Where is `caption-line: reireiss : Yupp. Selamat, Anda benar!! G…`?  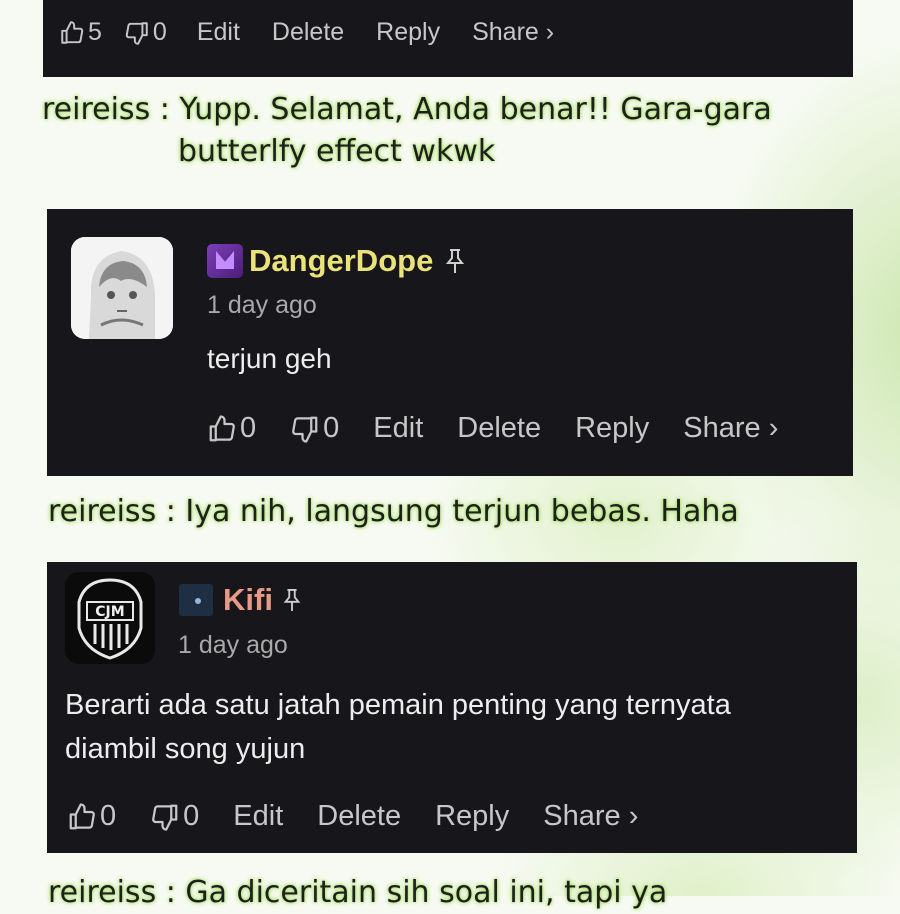 caption-line: reireiss : Yupp. Selamat, Anda benar!! G… is located at coordinates (407, 109).